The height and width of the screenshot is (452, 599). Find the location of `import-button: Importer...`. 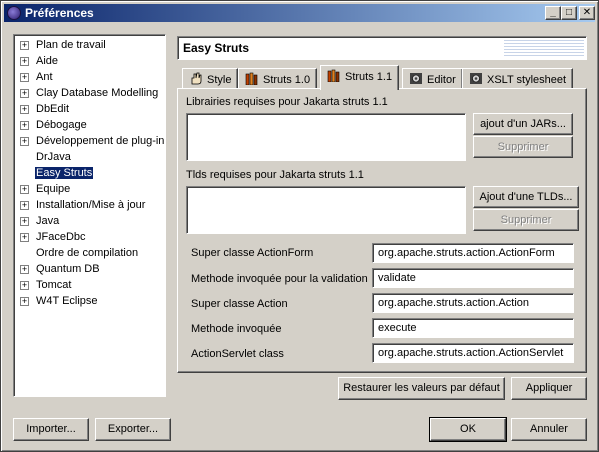

import-button: Importer... is located at coordinates (51, 429).